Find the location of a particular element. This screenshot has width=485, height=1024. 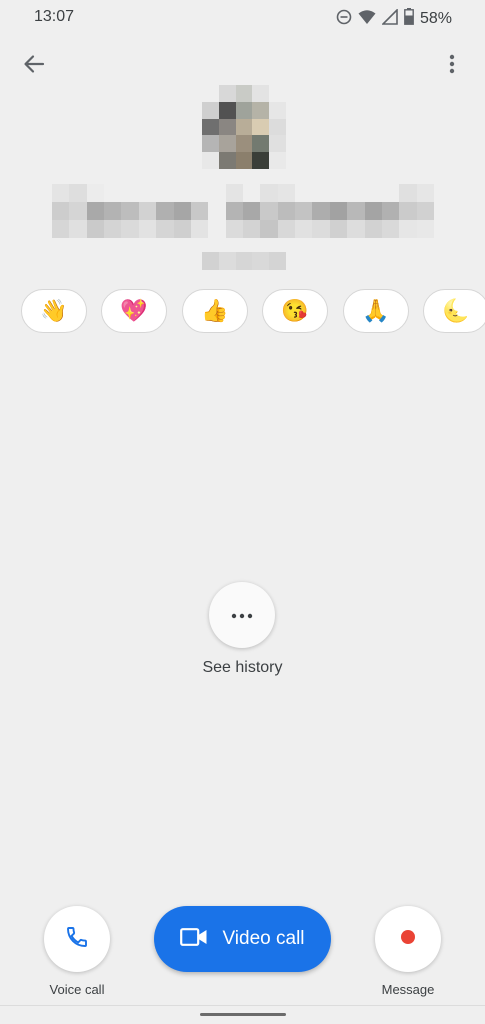

pixelated-avatar-image is located at coordinates (244, 127).